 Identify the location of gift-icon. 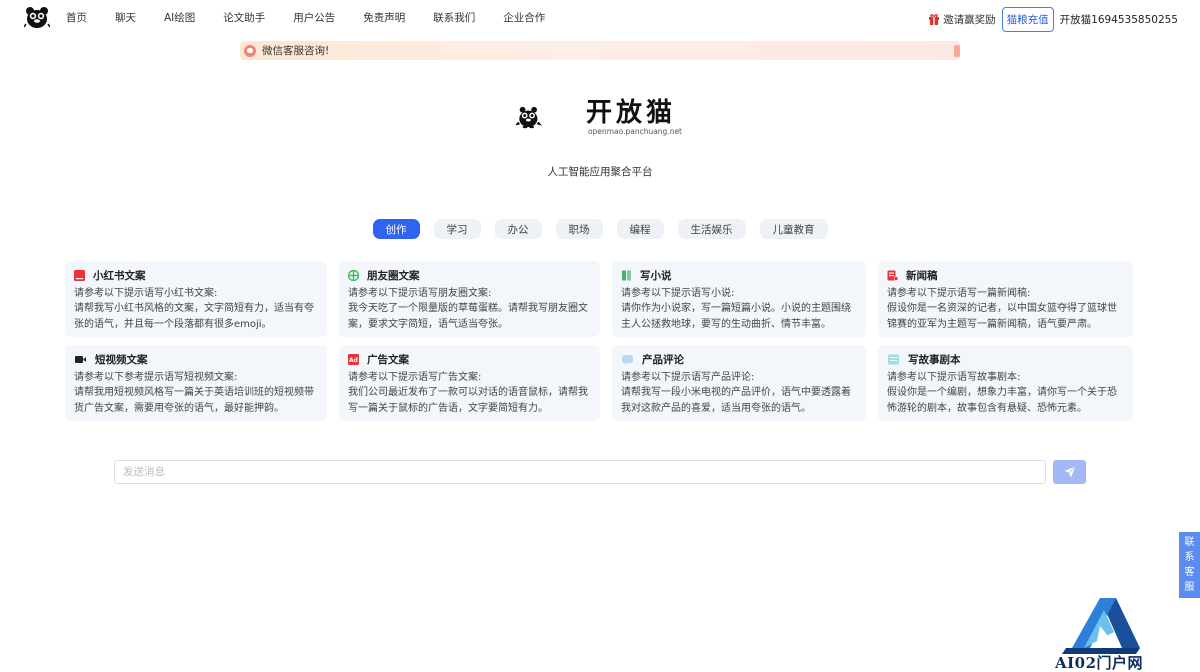
(934, 19).